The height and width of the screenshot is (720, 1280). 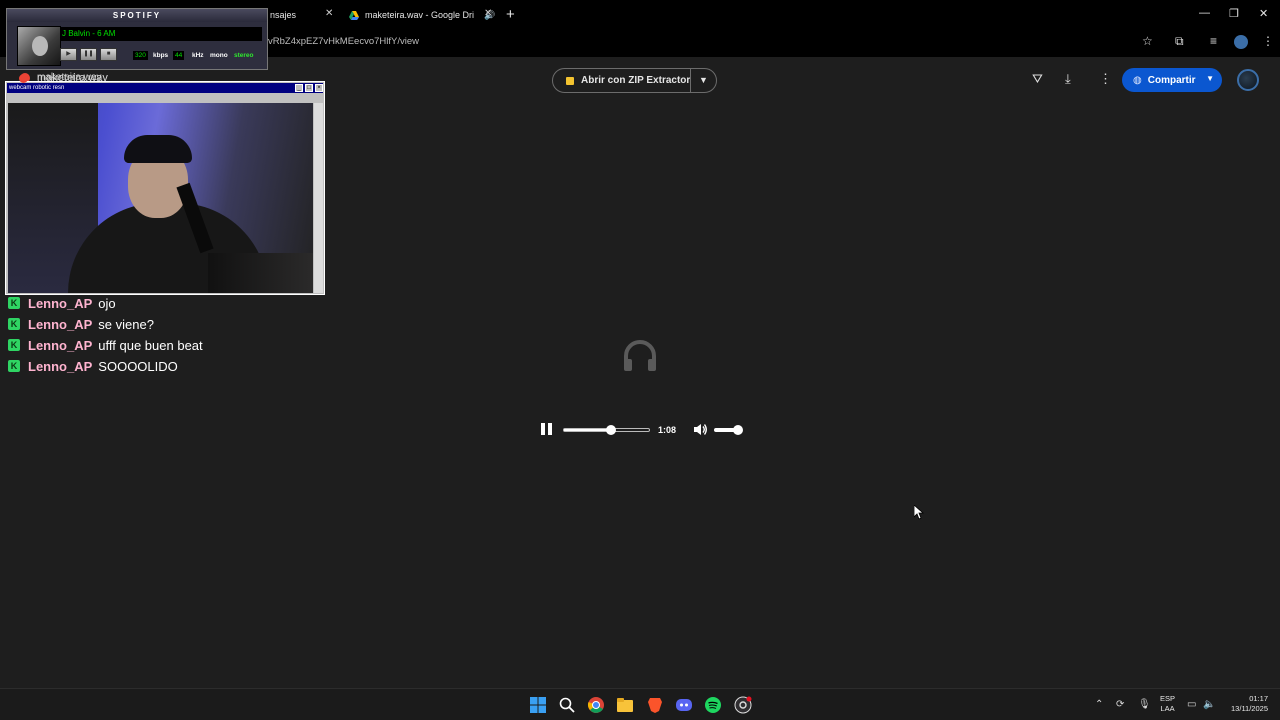 I want to click on chat-text: se viene?, so click(x=126, y=324).